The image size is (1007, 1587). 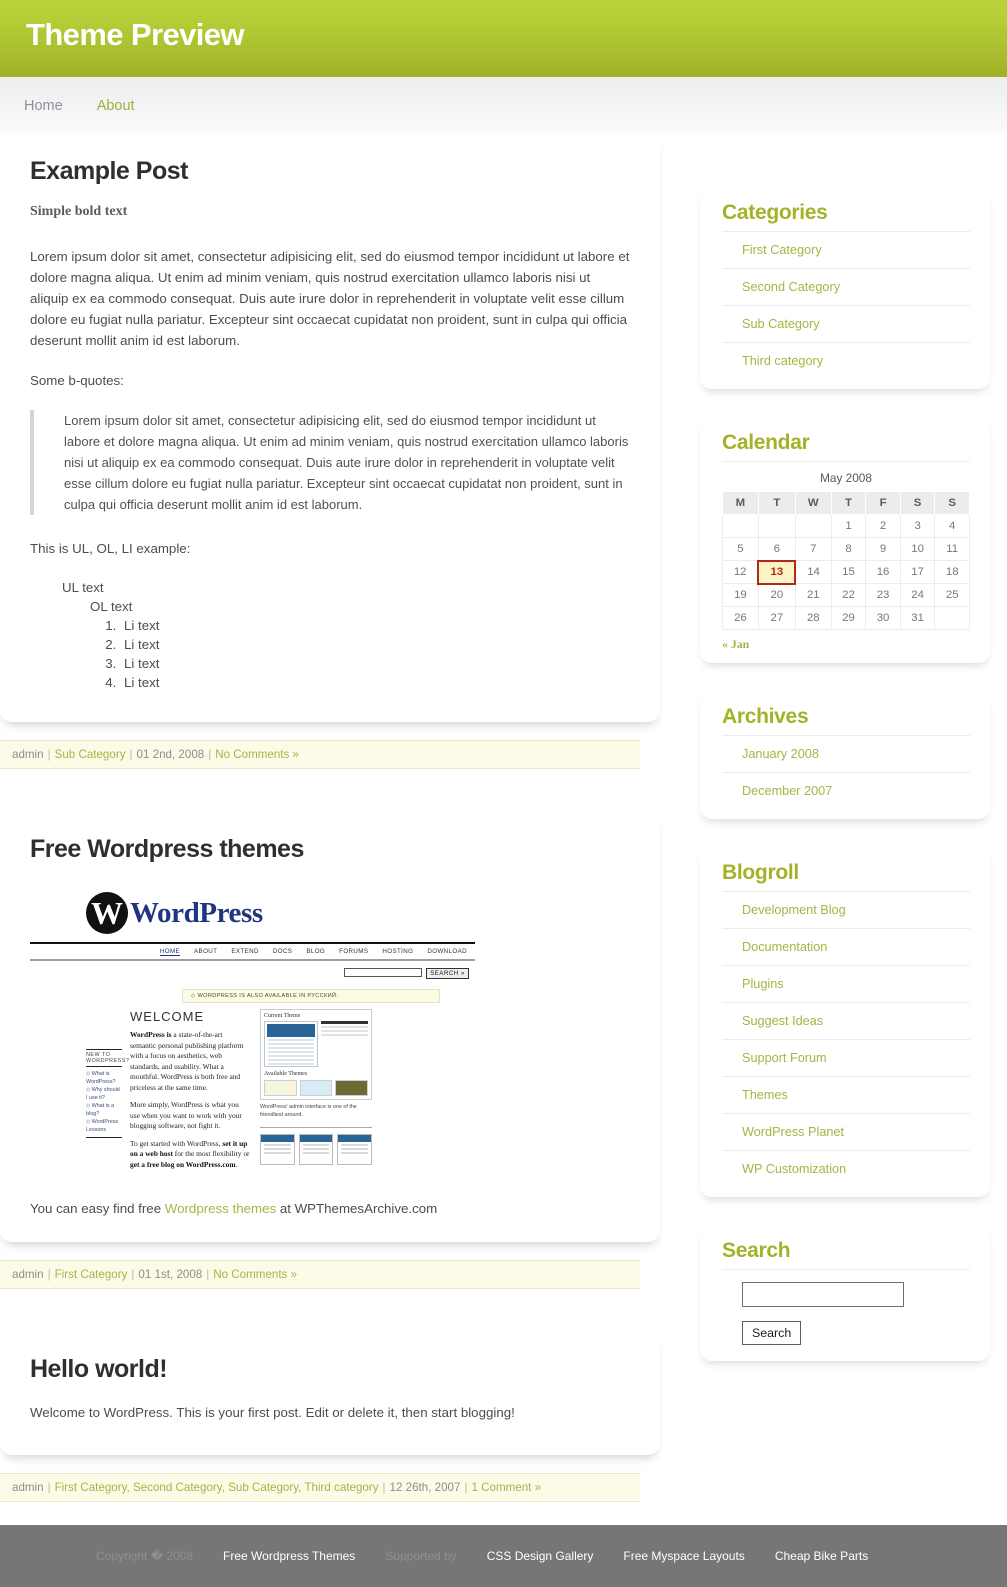 I want to click on calendar-day: 11, so click(x=952, y=549).